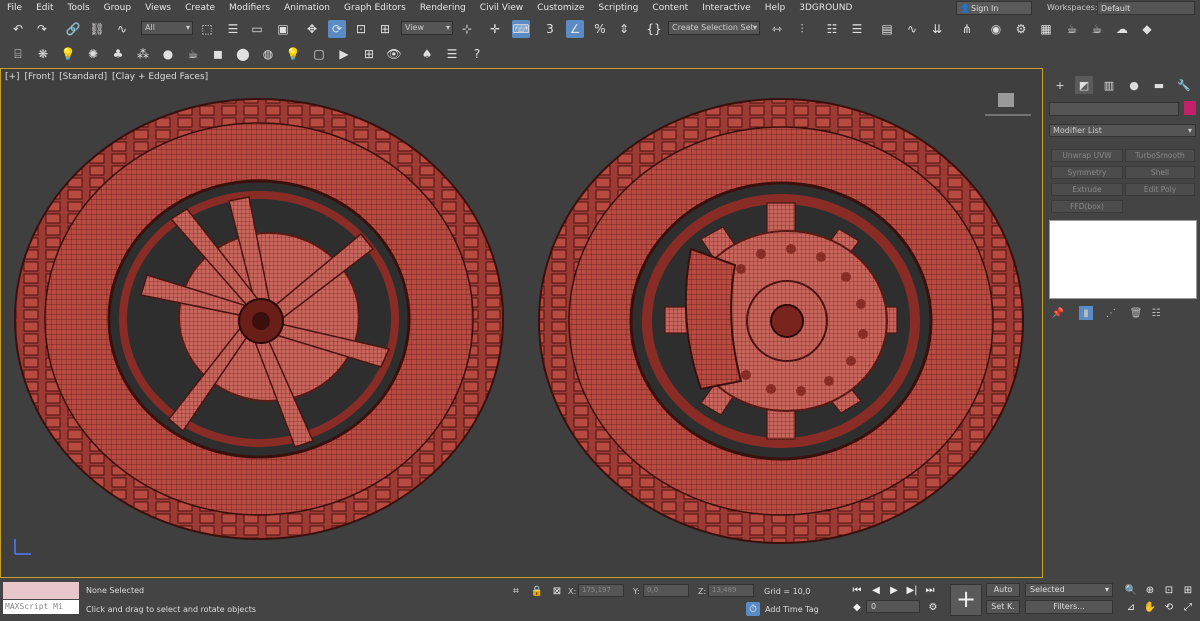 The image size is (1200, 621). Describe the element at coordinates (307, 8) in the screenshot. I see `menu-item-animation: Animation` at that location.